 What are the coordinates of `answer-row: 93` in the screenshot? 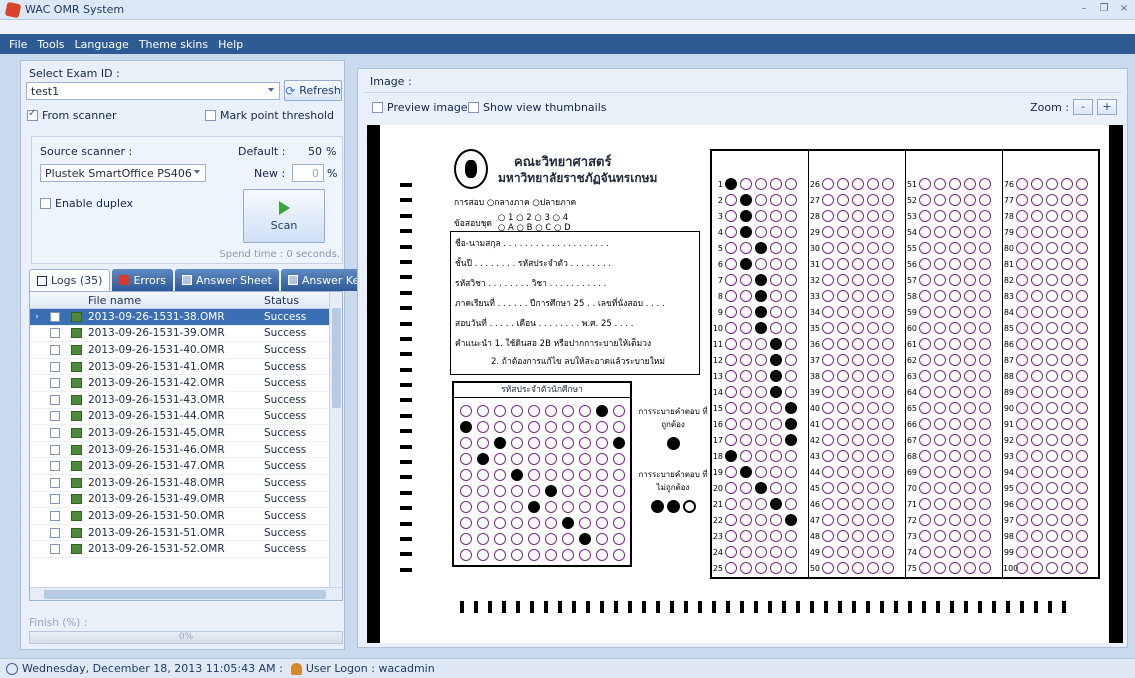 It's located at (1051, 456).